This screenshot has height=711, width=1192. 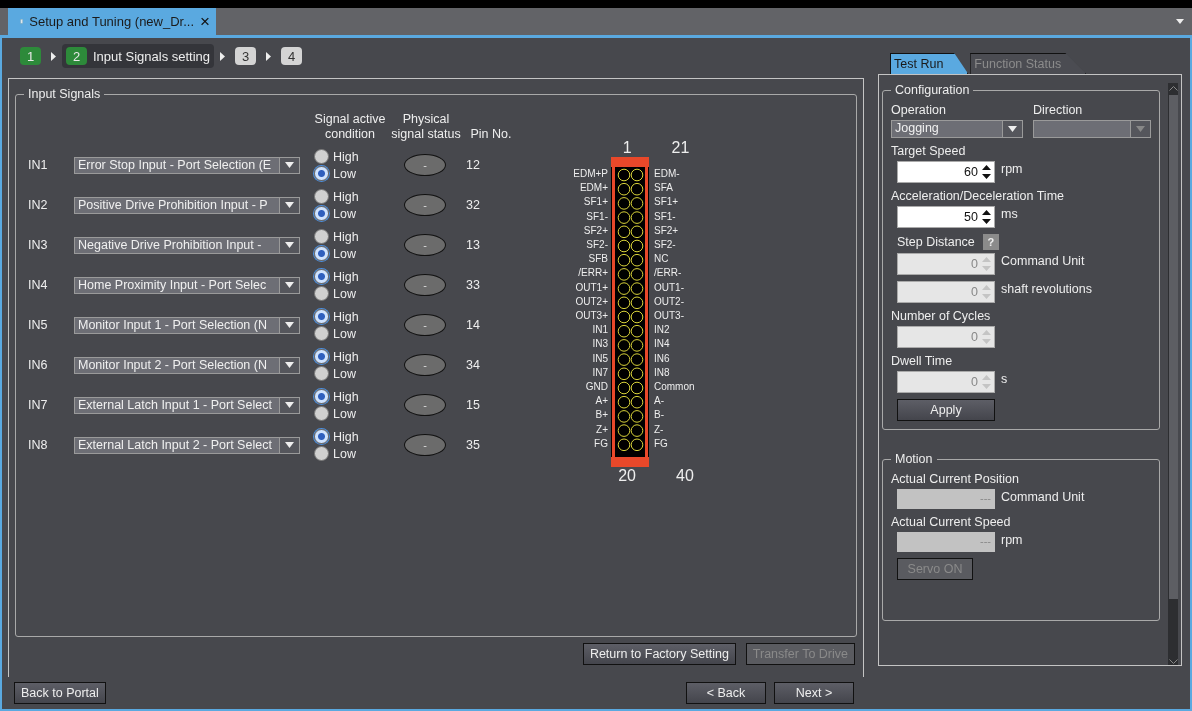 What do you see at coordinates (674, 387) in the screenshot?
I see `pin-label: Common` at bounding box center [674, 387].